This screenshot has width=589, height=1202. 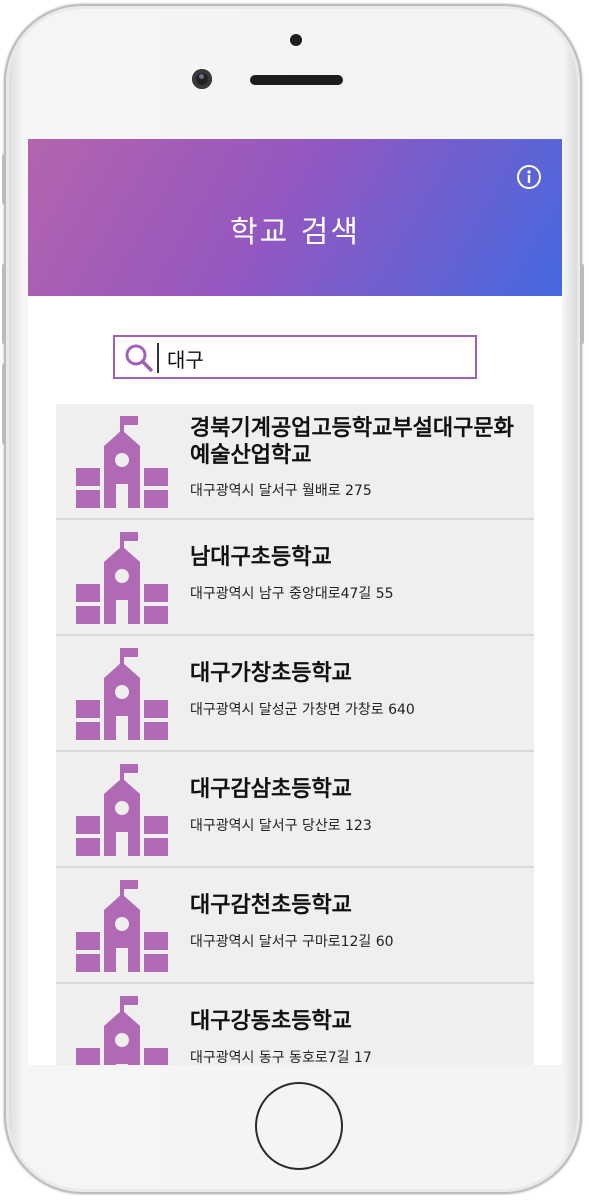 I want to click on list-item: 대구감삼초등학교 대구광역시 달서구 당산로 123, so click(x=295, y=810).